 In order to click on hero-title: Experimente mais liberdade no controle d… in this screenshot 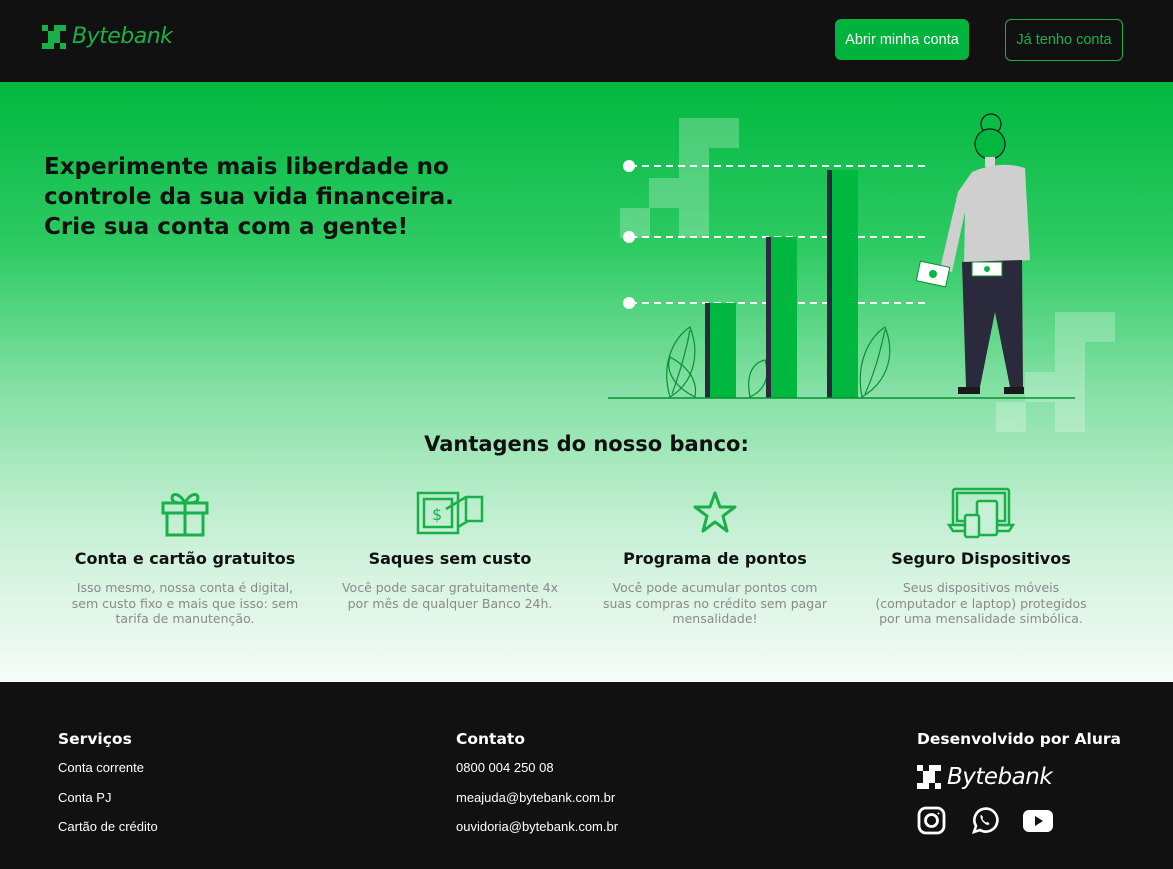, I will do `click(264, 197)`.